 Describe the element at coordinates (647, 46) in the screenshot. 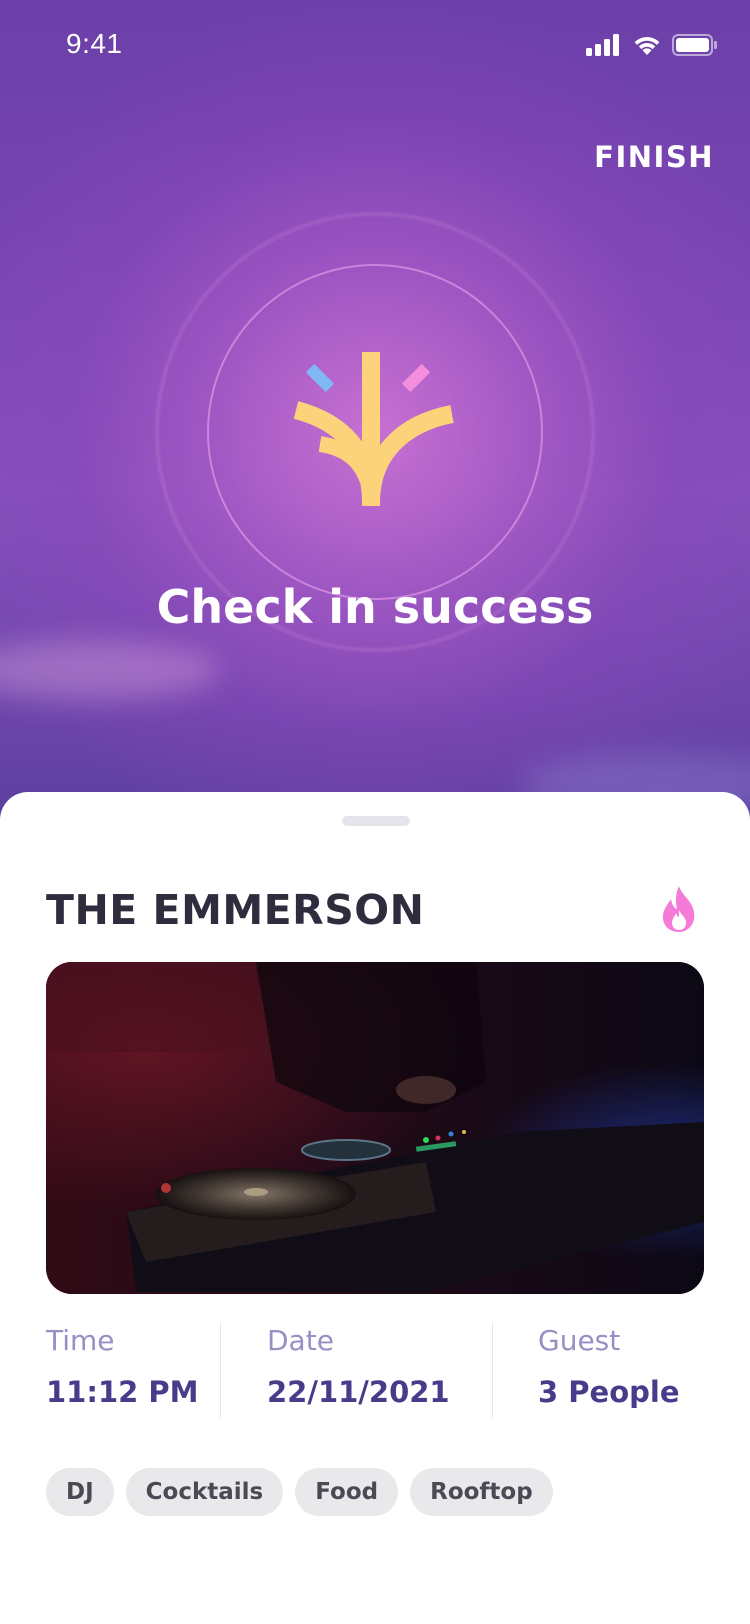

I see `wifi-icon` at that location.